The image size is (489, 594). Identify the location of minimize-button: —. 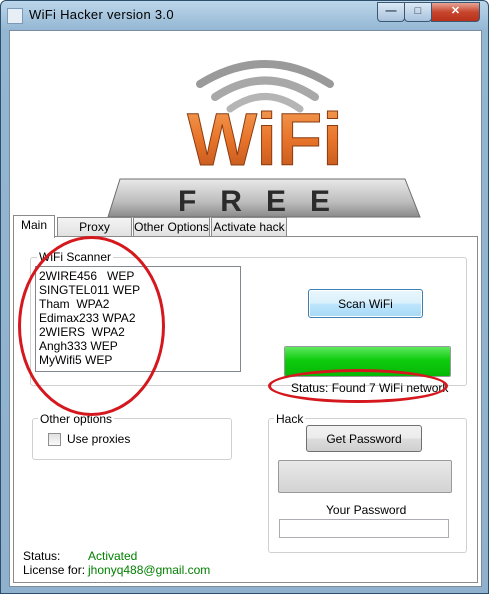
(391, 12).